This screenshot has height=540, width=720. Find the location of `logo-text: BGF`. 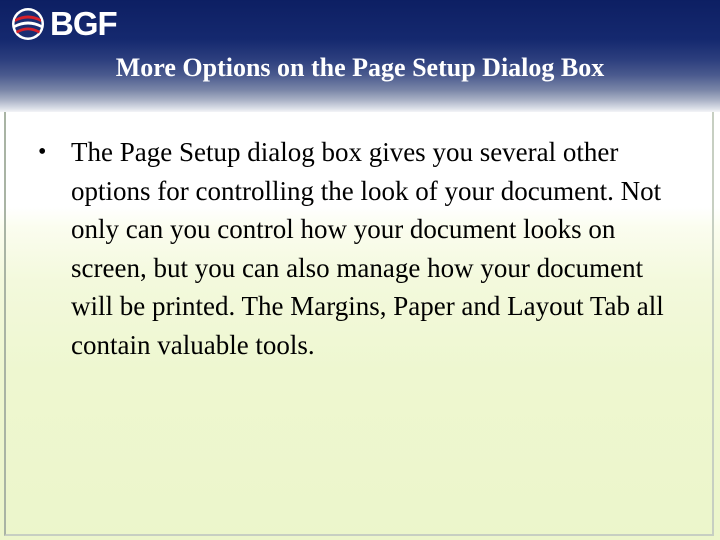

logo-text: BGF is located at coordinates (84, 23).